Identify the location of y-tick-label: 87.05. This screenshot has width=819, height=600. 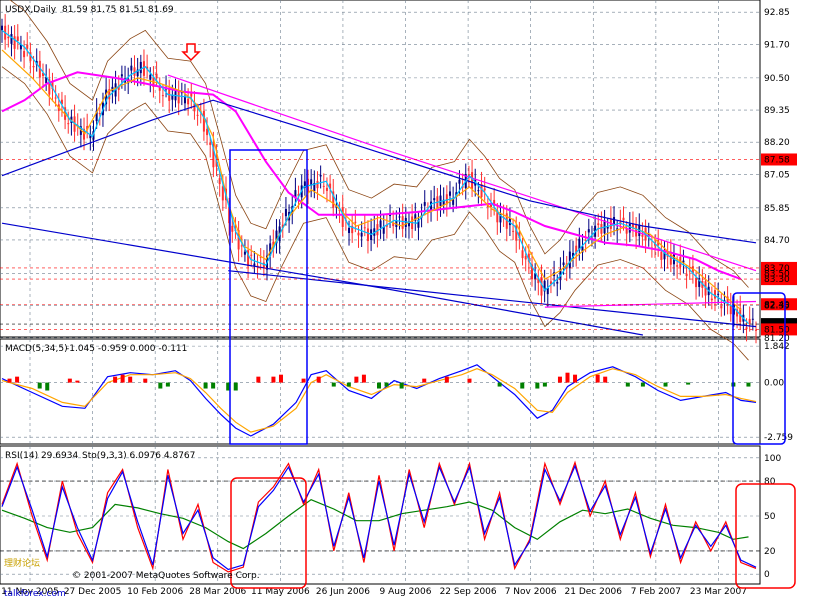
(777, 175).